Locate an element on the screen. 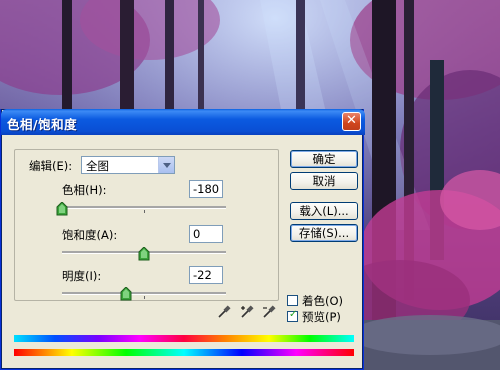 Image resolution: width=500 pixels, height=370 pixels. edit-dropdown-value: 全图 is located at coordinates (97, 166).